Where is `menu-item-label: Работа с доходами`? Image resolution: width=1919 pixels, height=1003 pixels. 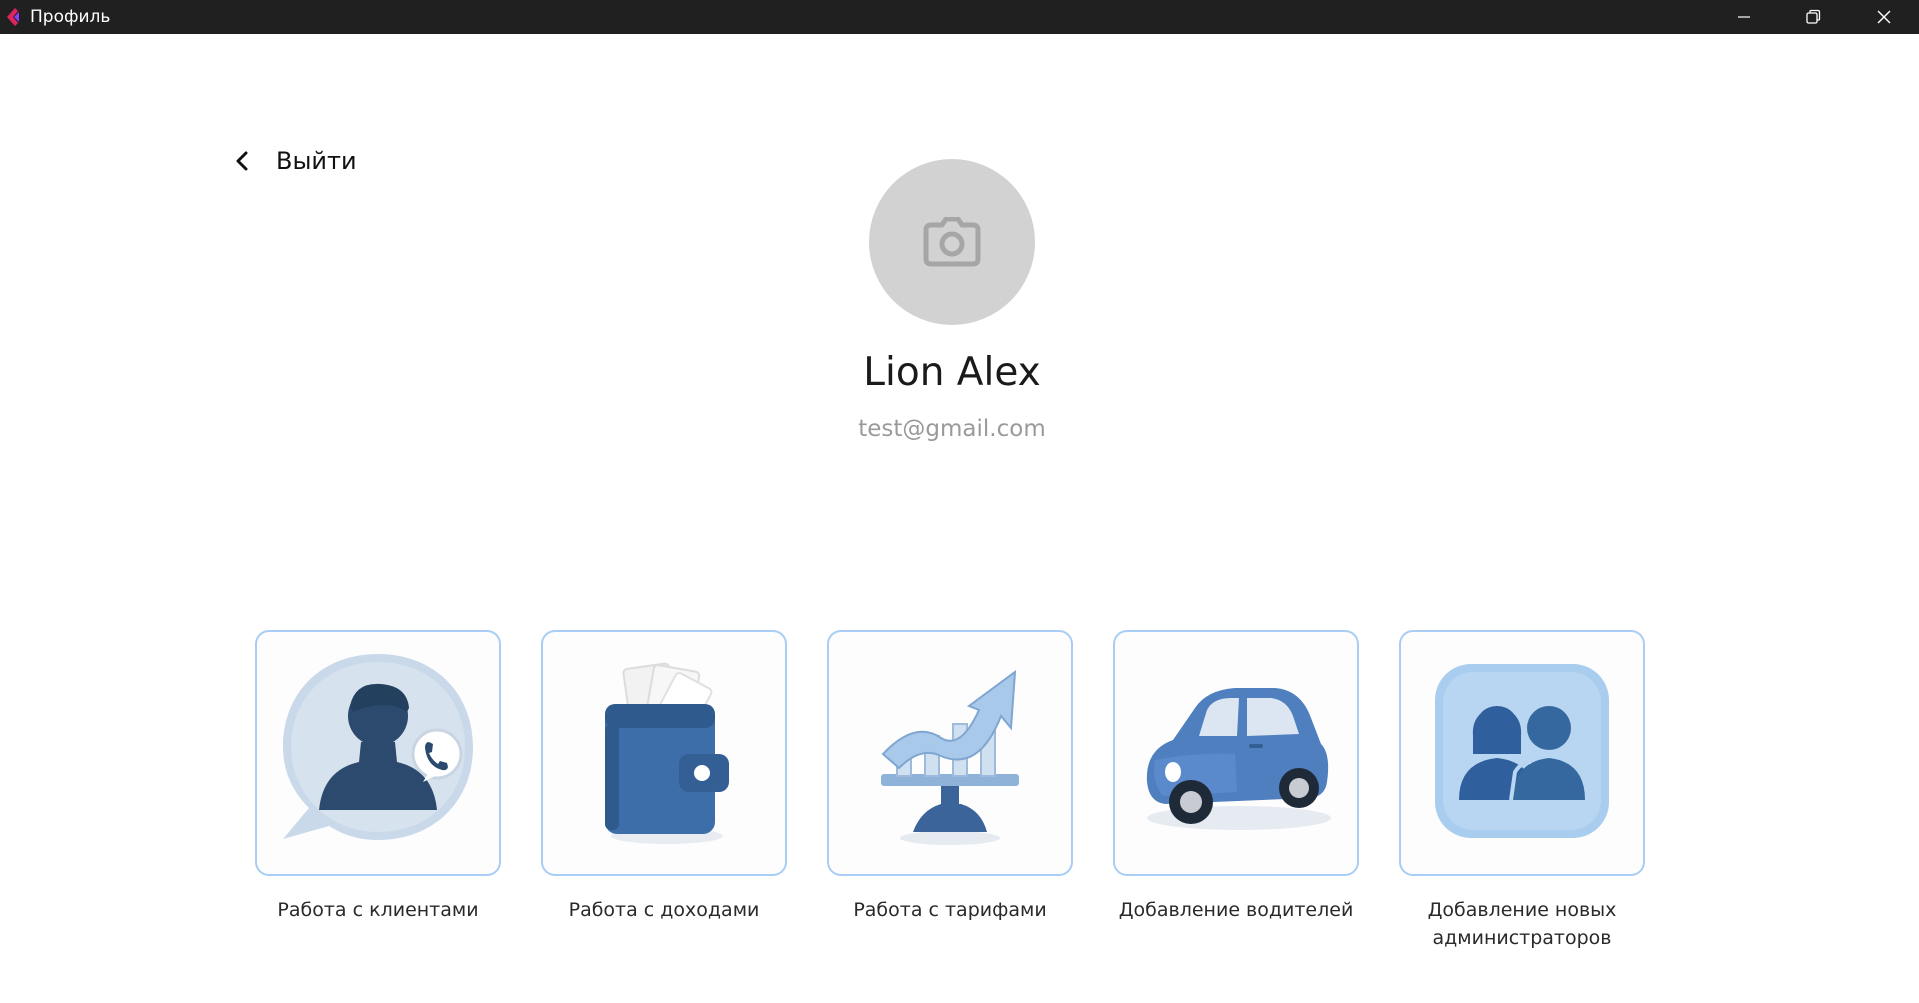 menu-item-label: Работа с доходами is located at coordinates (664, 910).